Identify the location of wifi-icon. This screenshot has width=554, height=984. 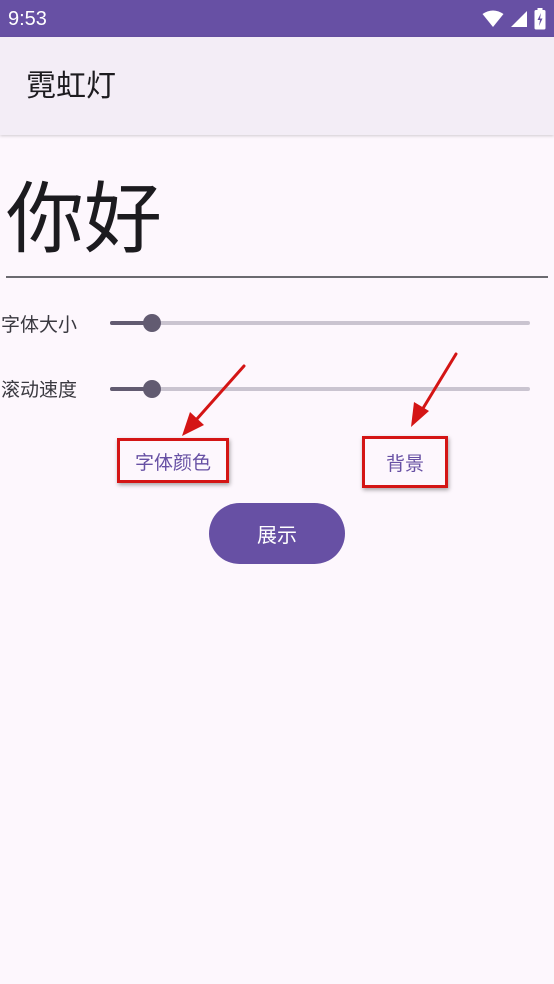
(493, 19).